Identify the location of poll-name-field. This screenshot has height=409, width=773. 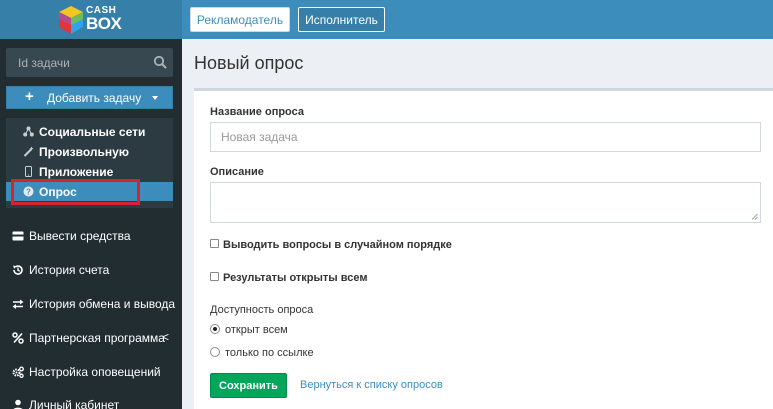
(485, 137).